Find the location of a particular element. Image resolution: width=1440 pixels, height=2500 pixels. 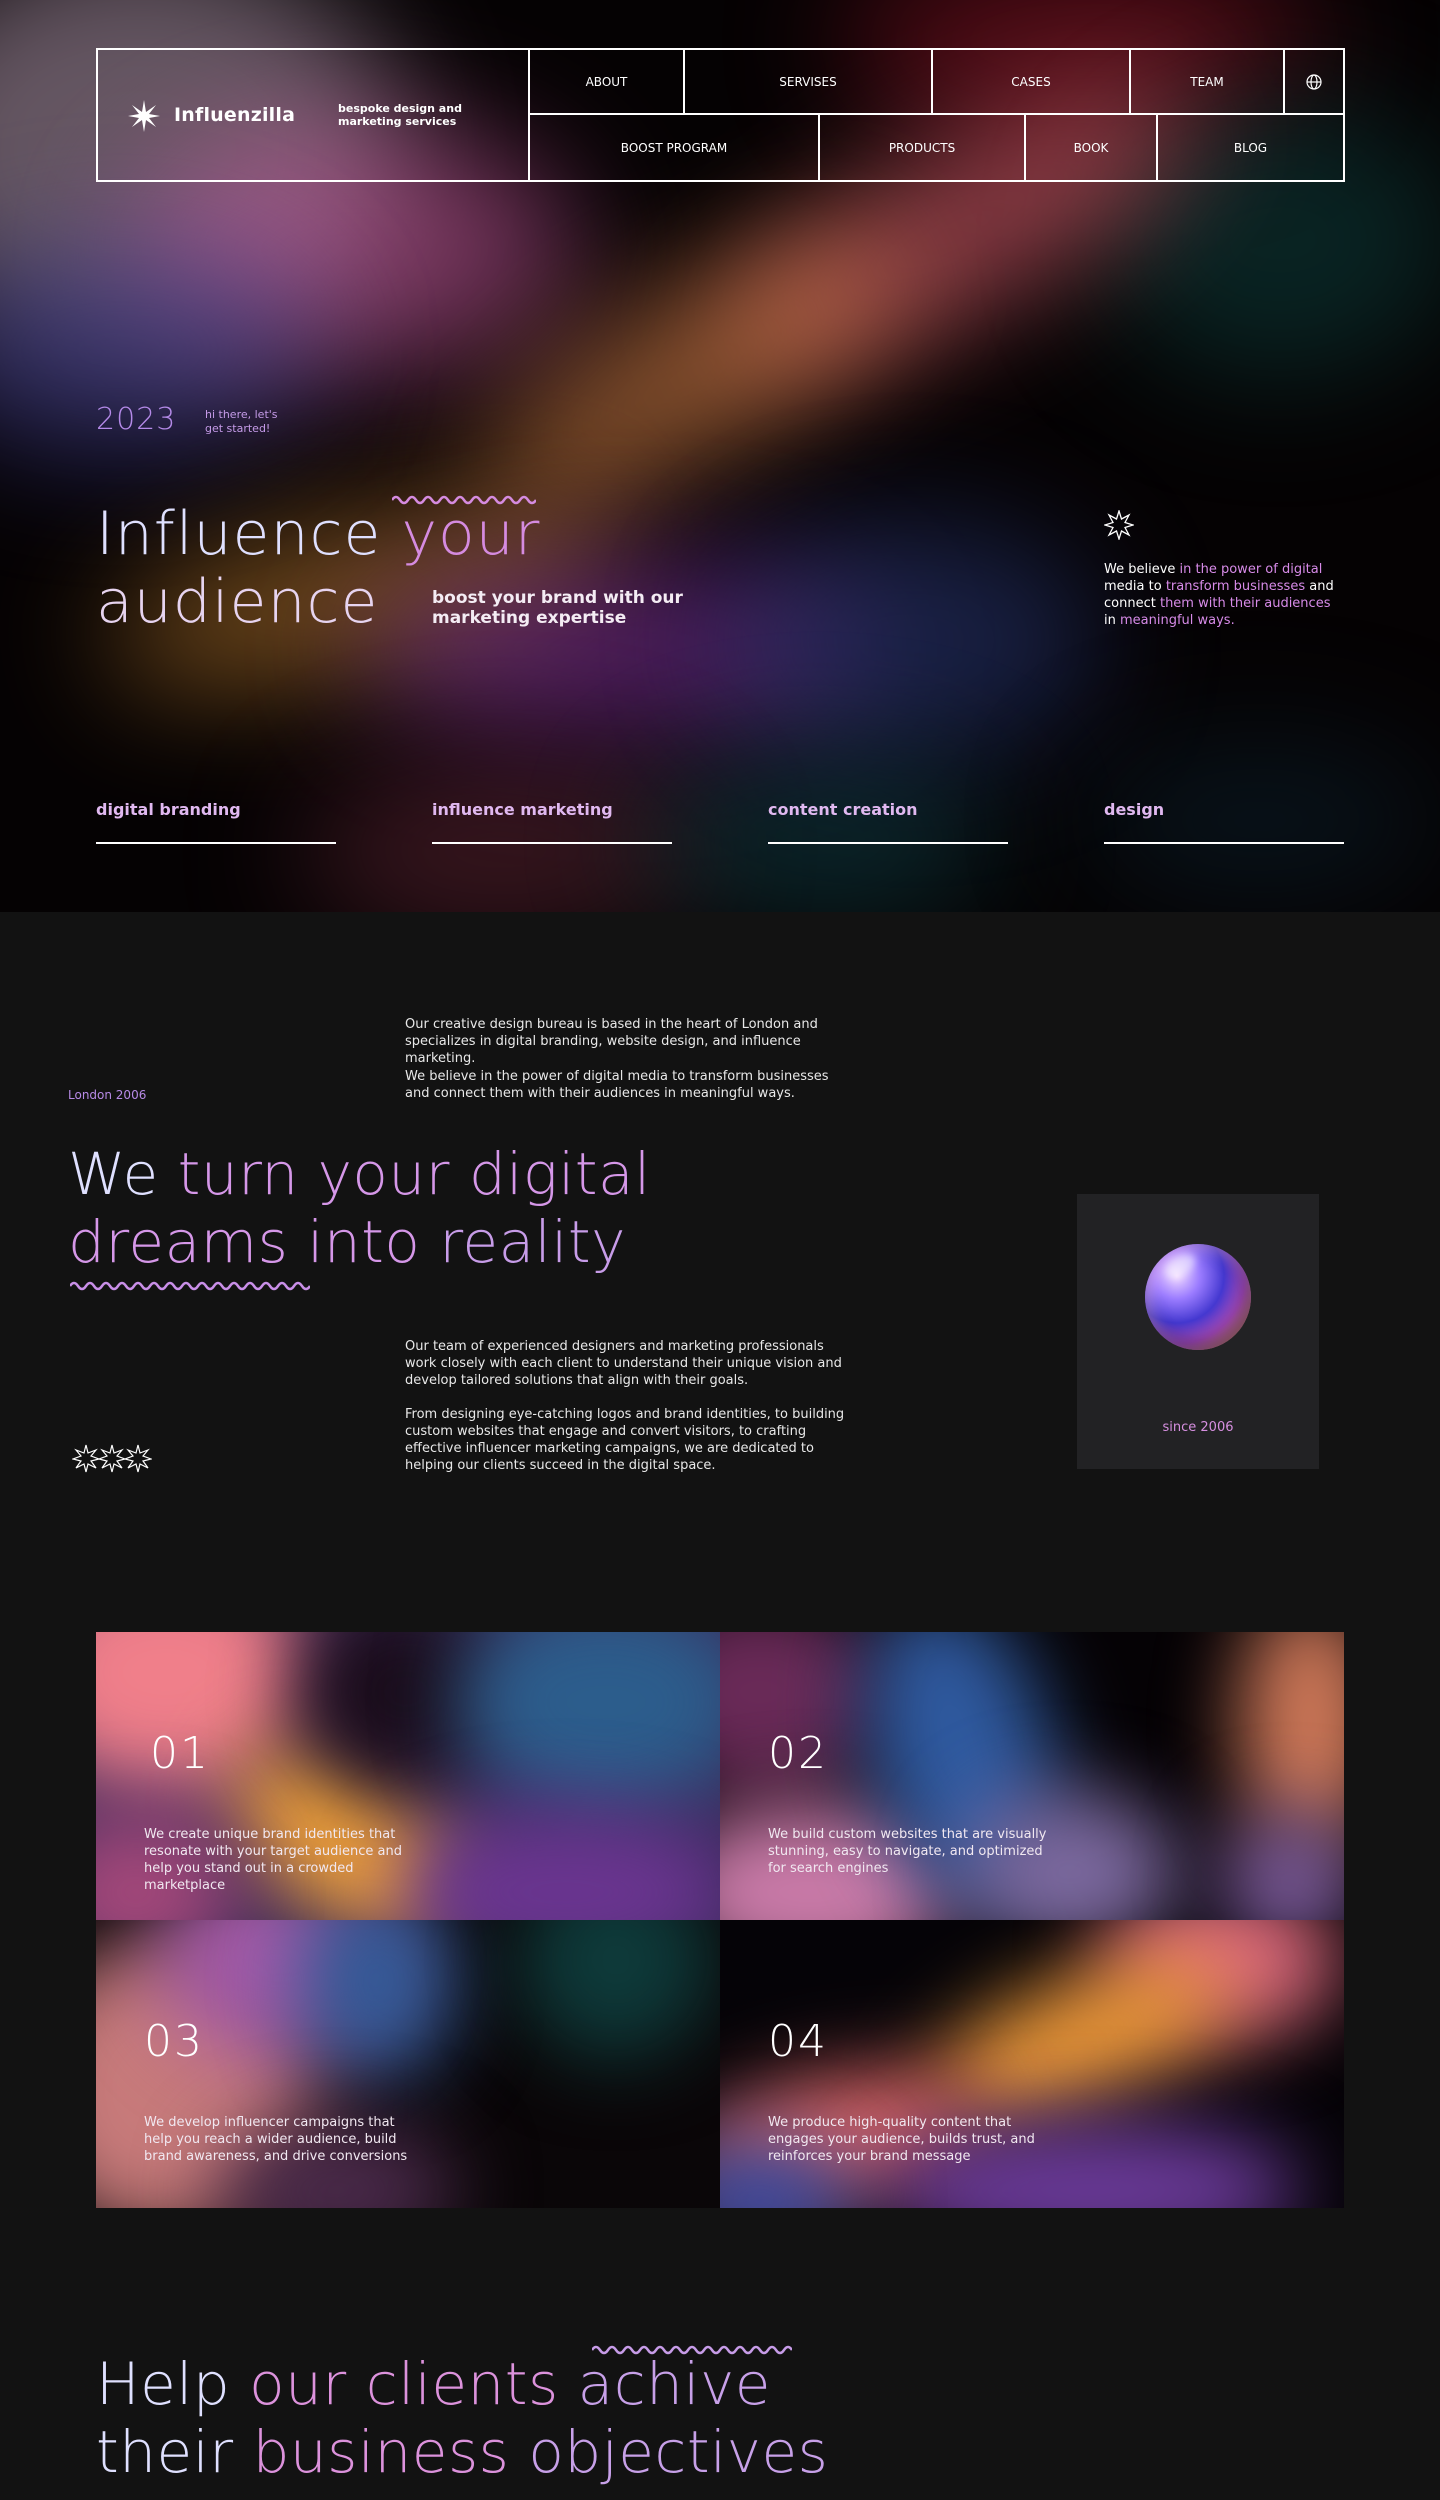

card-number: 02 is located at coordinates (798, 1753).